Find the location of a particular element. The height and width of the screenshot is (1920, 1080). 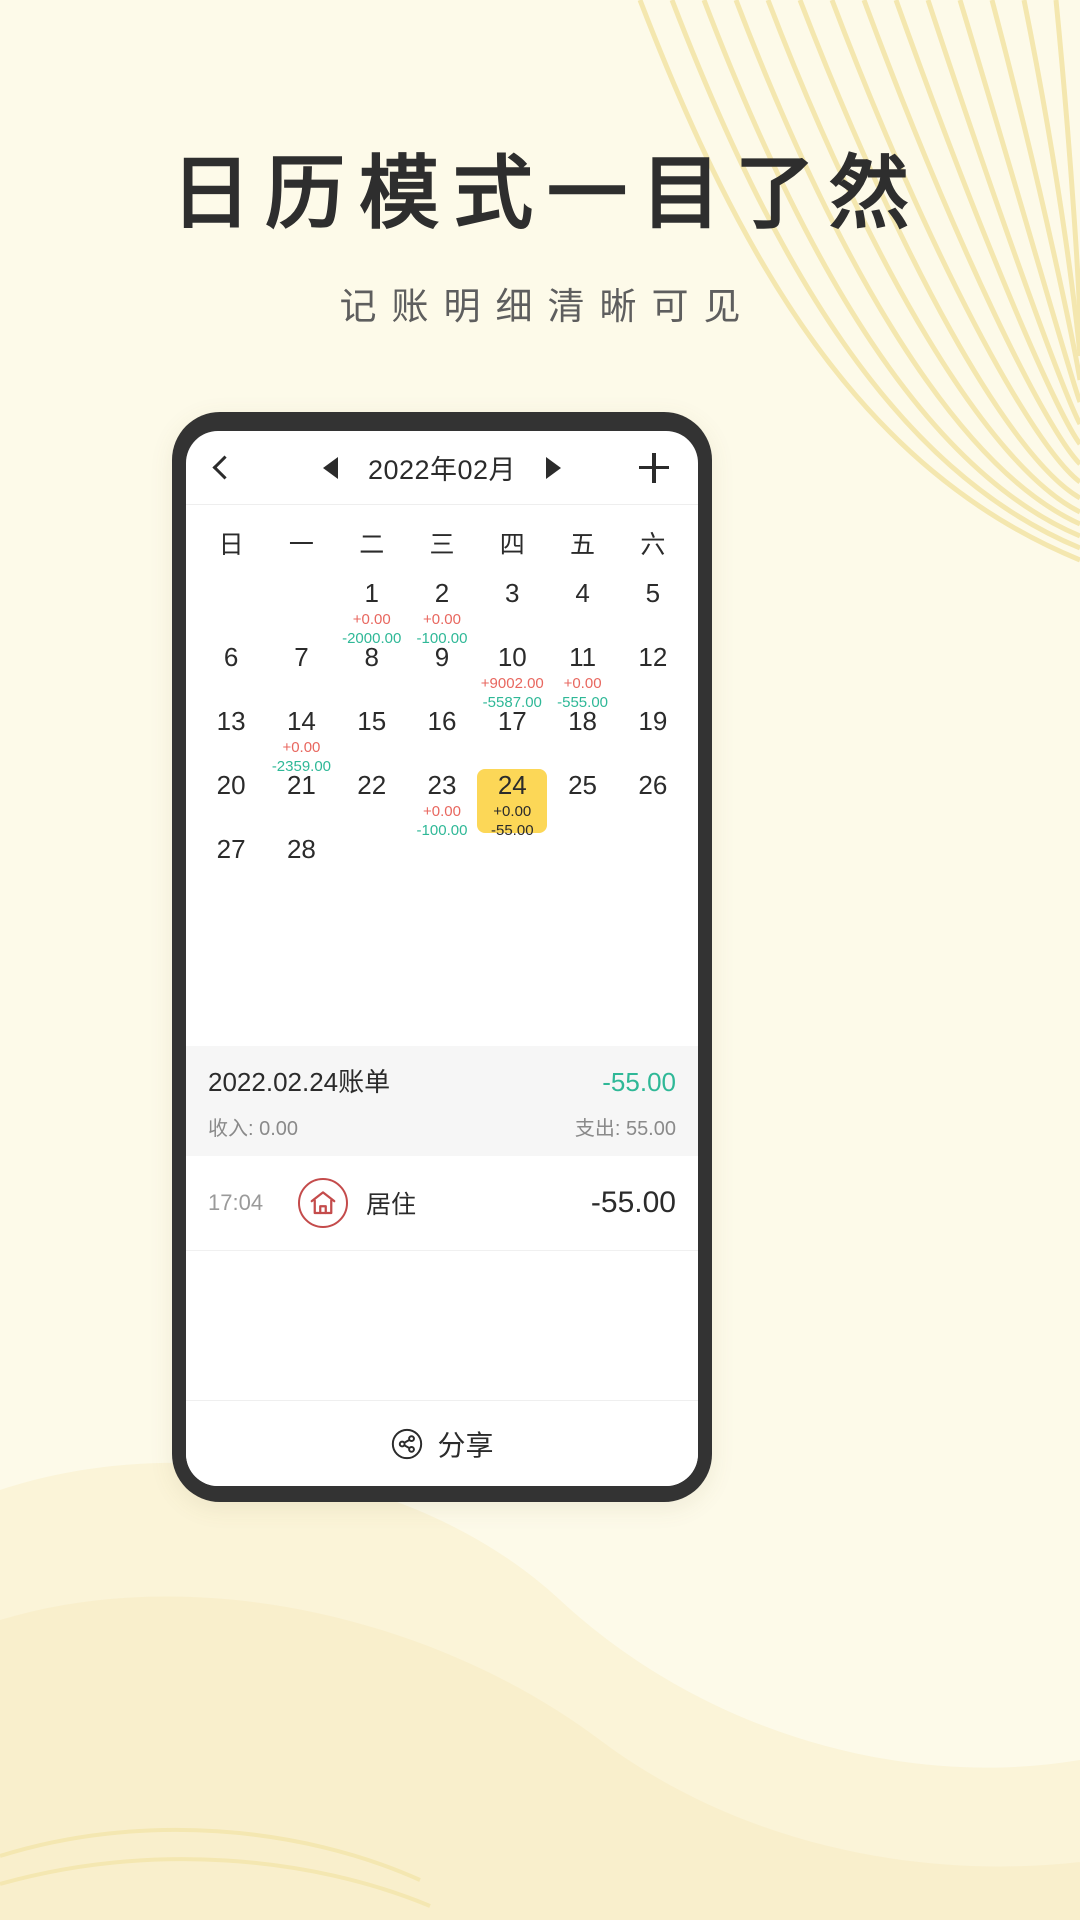

day-summary-top: 2022.02.24账单 -55.00 is located at coordinates (442, 1080).